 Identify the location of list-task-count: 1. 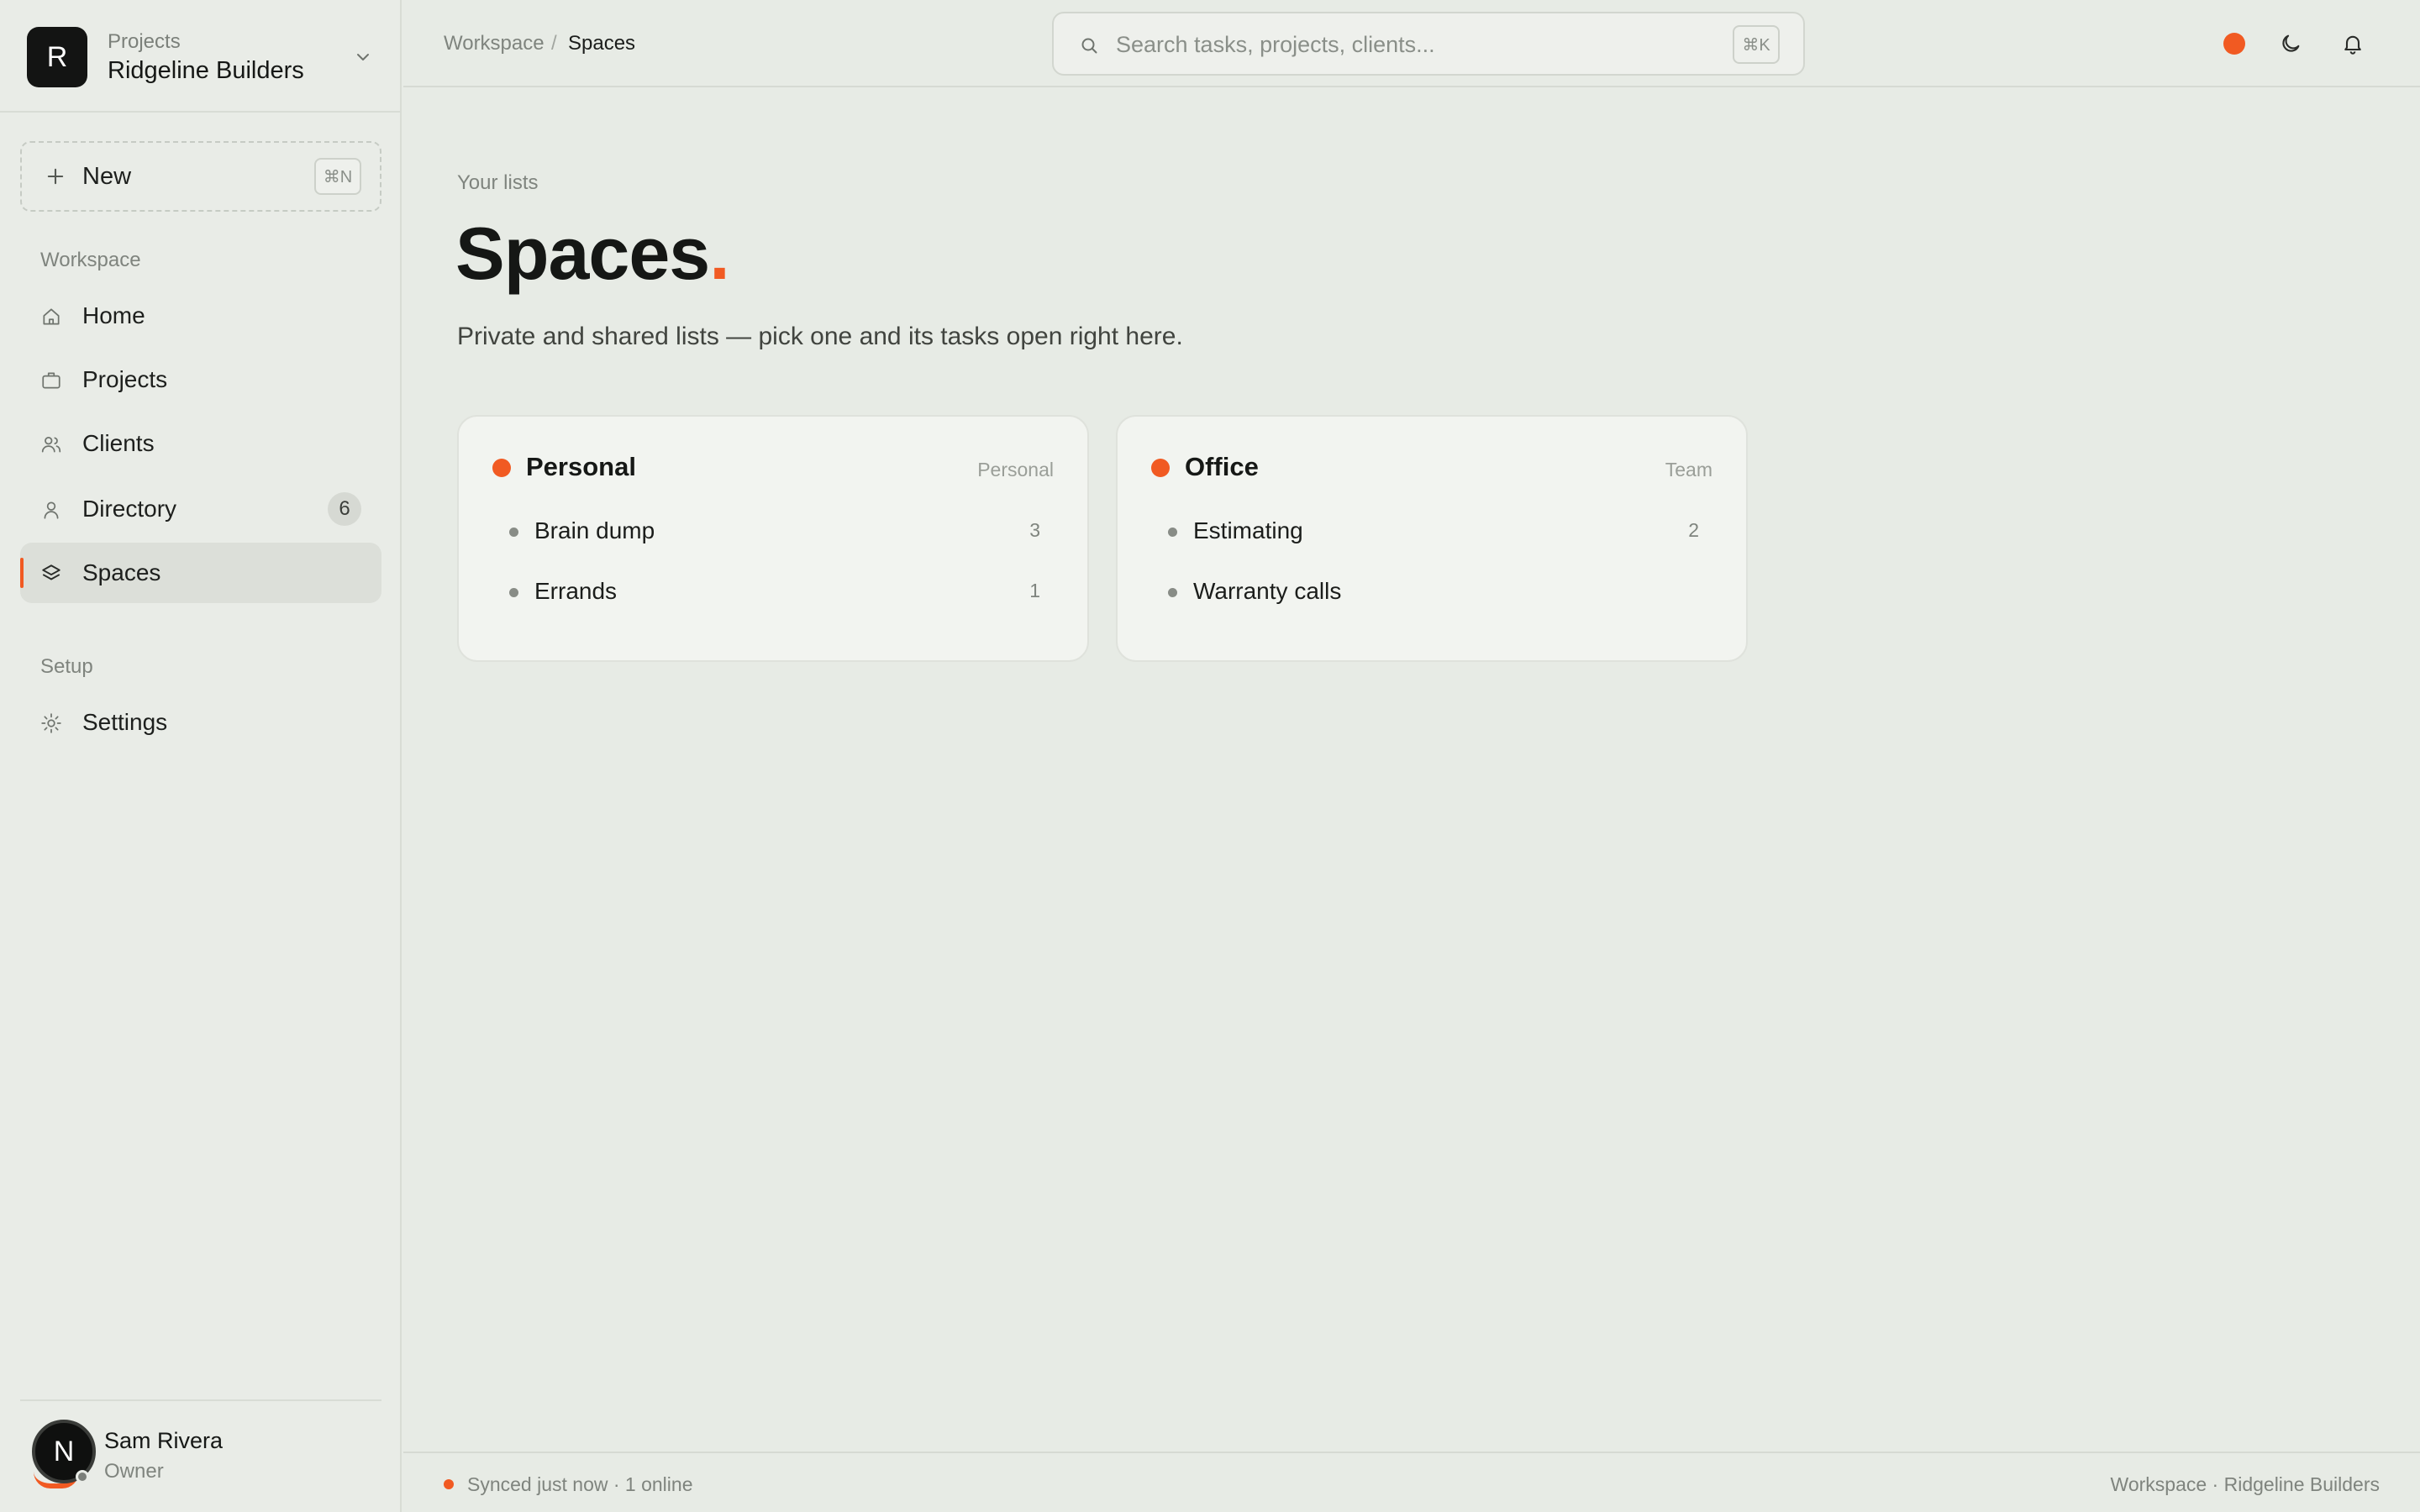
(1034, 590).